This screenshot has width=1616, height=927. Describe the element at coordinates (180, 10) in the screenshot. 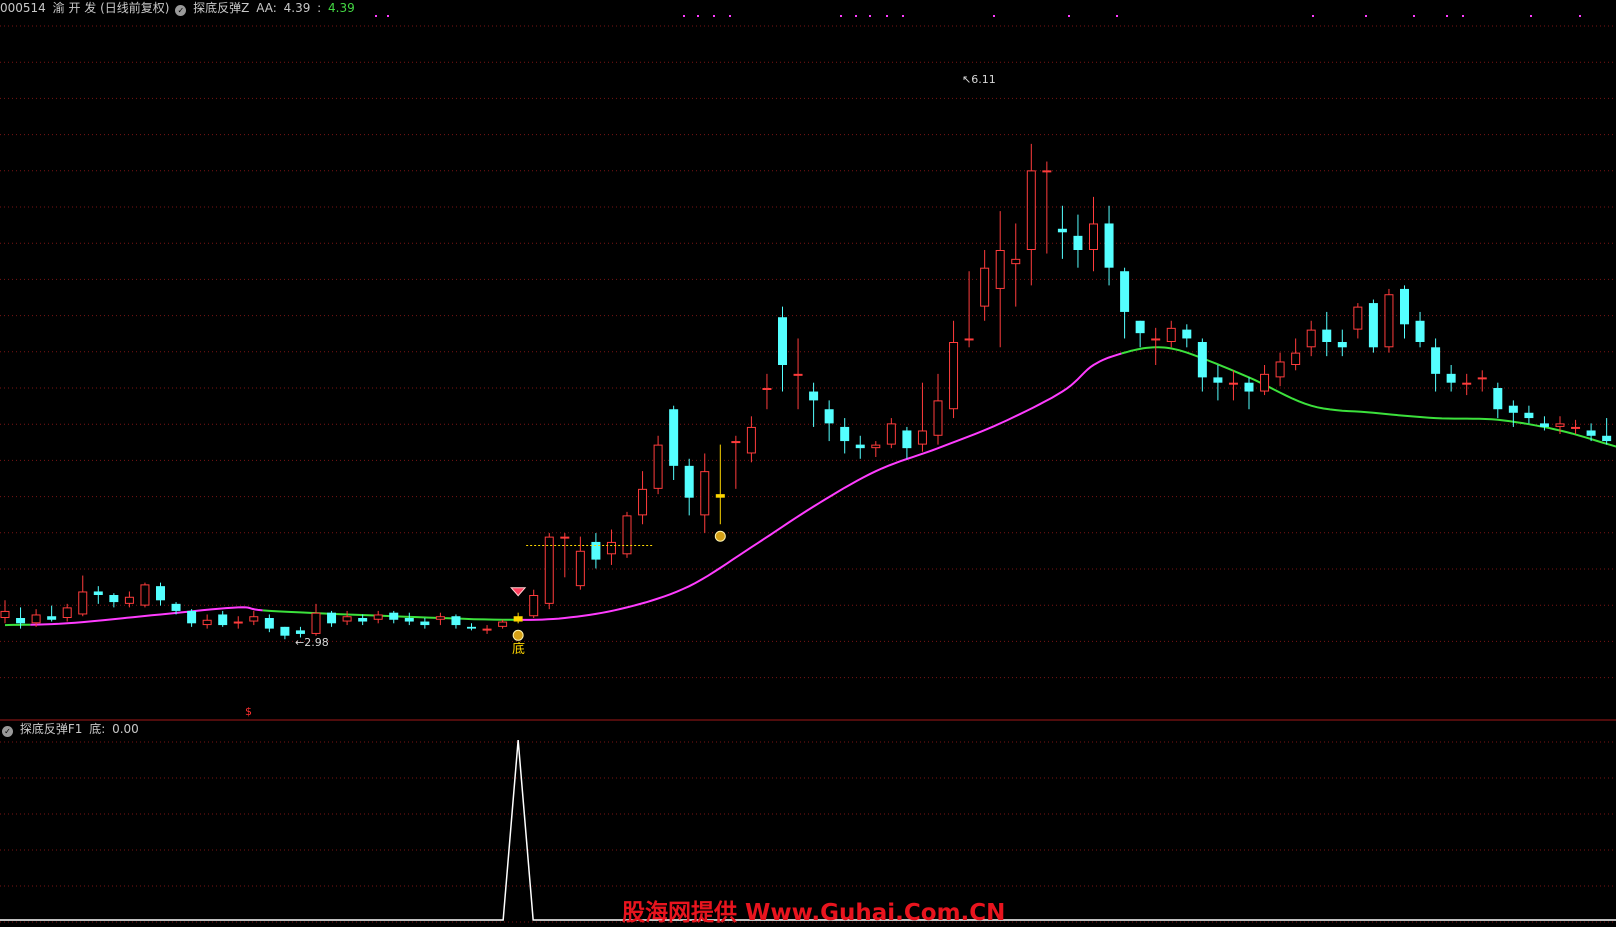

I see `indicator-toggle-icon: ✓` at that location.